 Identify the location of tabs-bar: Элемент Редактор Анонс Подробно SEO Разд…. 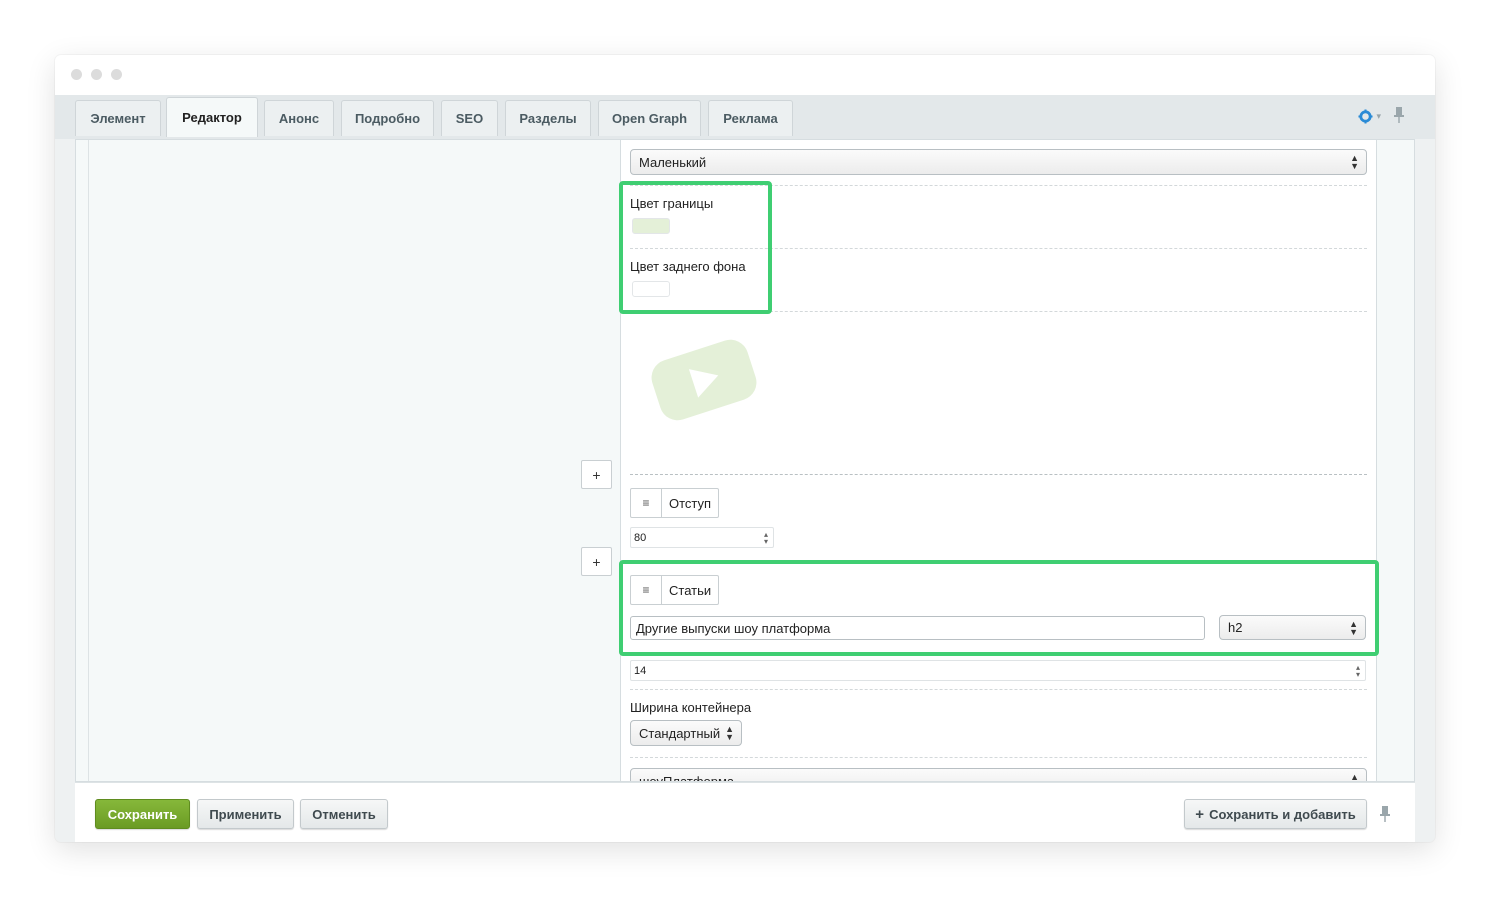
(745, 117).